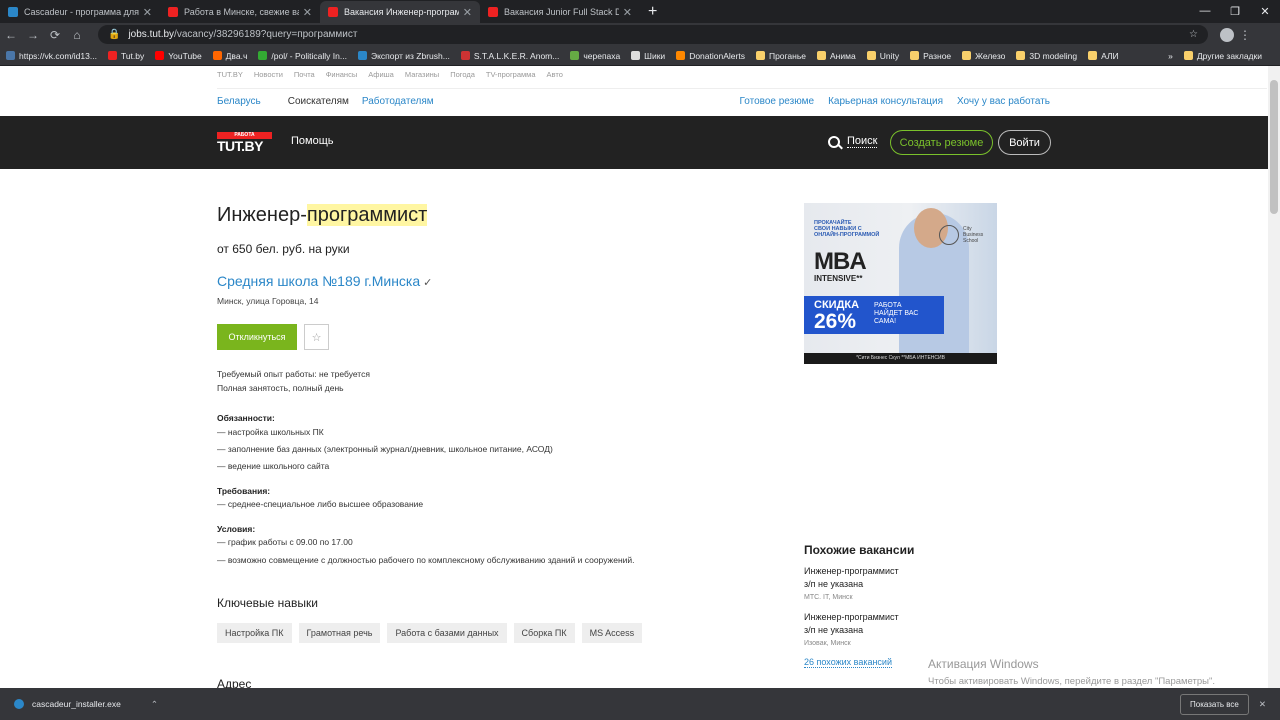 This screenshot has width=1280, height=720. I want to click on site-logo: РАБОТА TUT.BY, so click(244, 143).